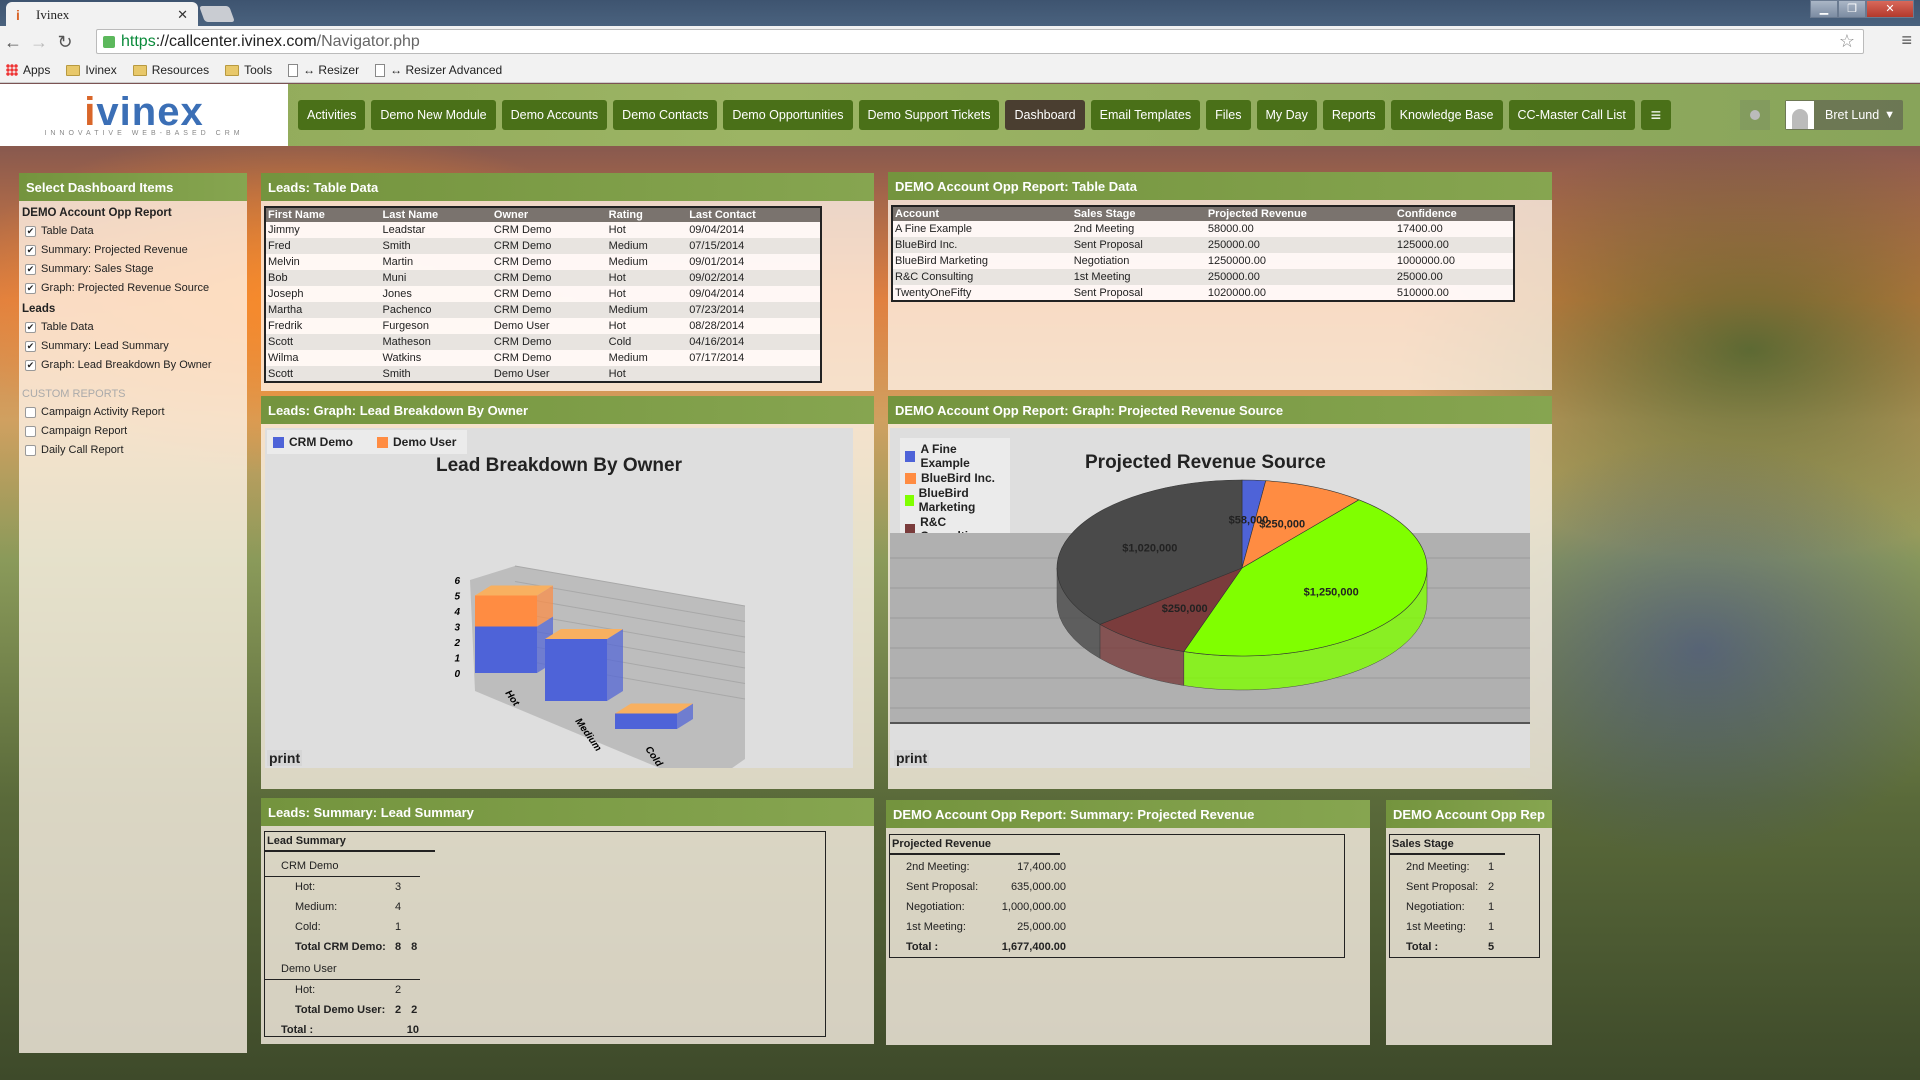  I want to click on bookmark-apps: Apps, so click(28, 70).